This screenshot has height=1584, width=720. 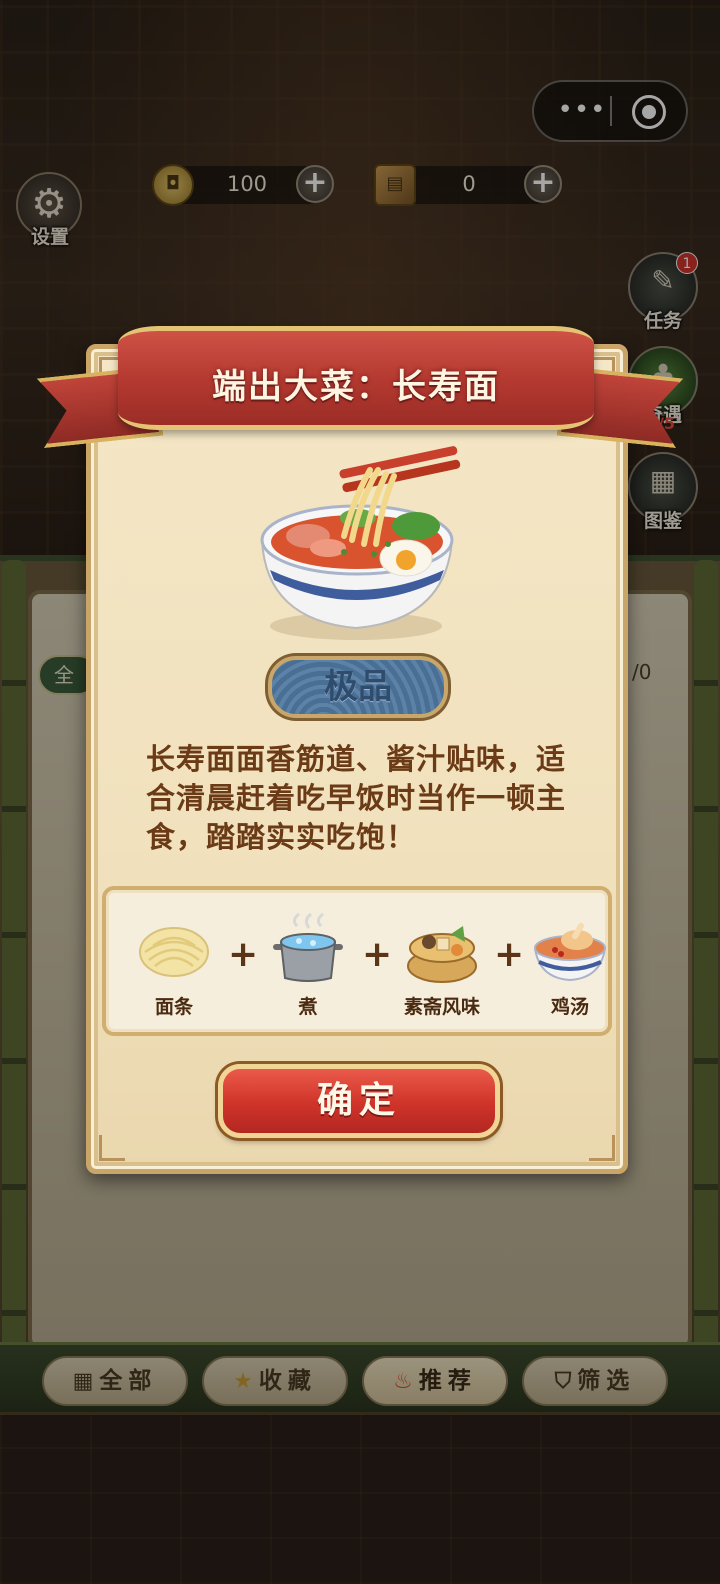 I want to click on ingredient-name: 面条, so click(x=173, y=1007).